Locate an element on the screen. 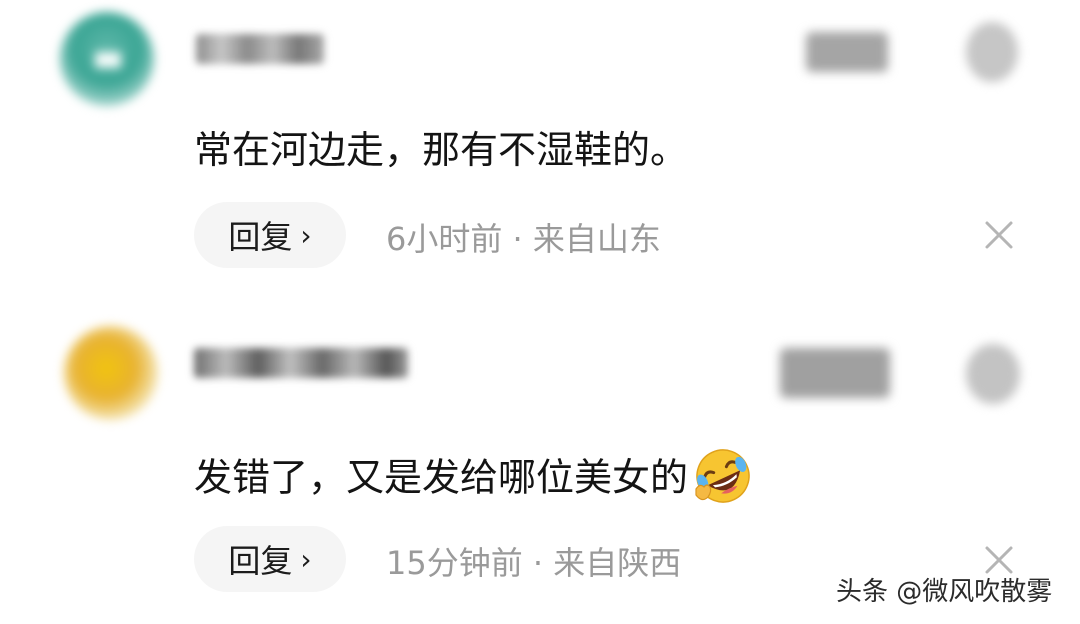  comment-location: 来自陕西 is located at coordinates (617, 563).